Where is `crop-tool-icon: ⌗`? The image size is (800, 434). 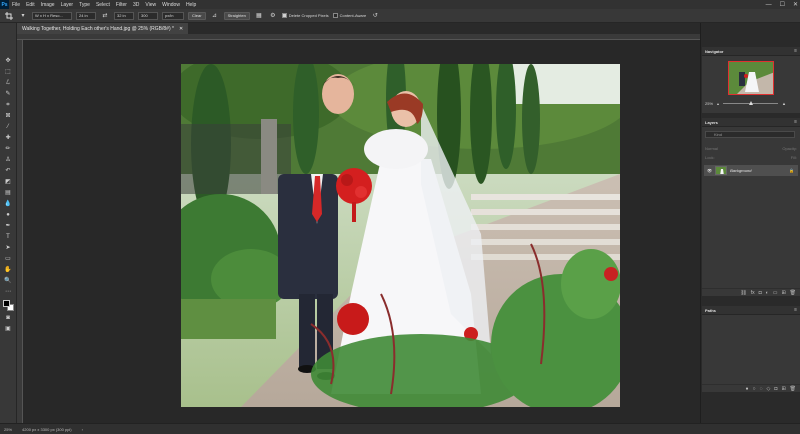
crop-tool-icon: ⌗ is located at coordinates (8, 104).